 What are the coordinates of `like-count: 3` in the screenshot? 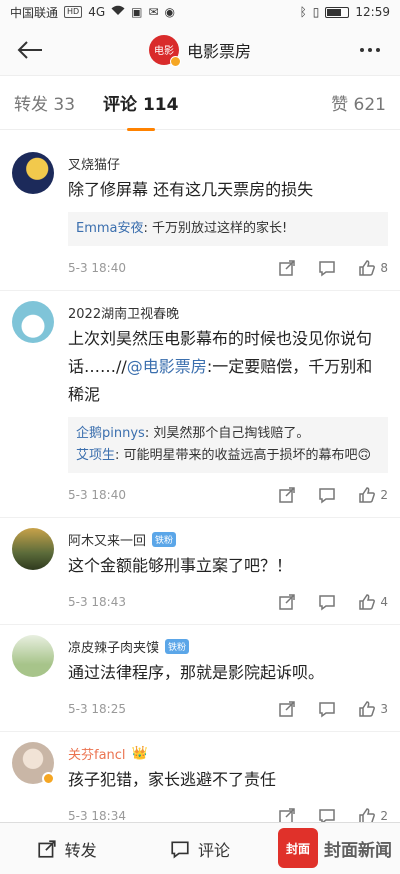 It's located at (384, 709).